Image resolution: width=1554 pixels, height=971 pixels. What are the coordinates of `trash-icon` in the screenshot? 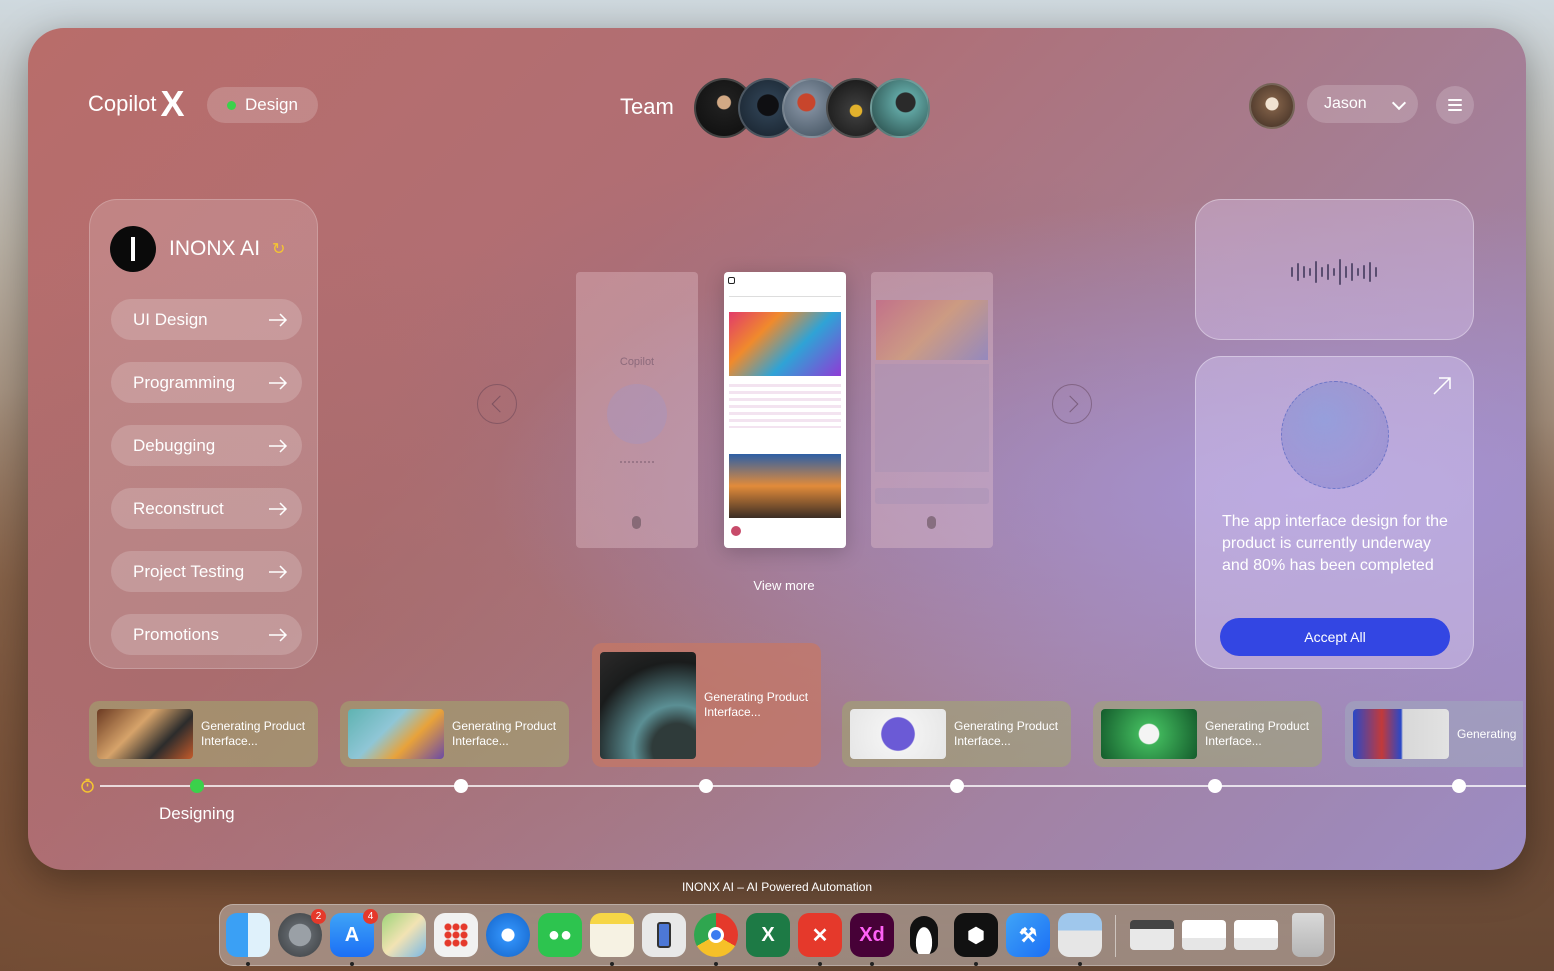 It's located at (1308, 935).